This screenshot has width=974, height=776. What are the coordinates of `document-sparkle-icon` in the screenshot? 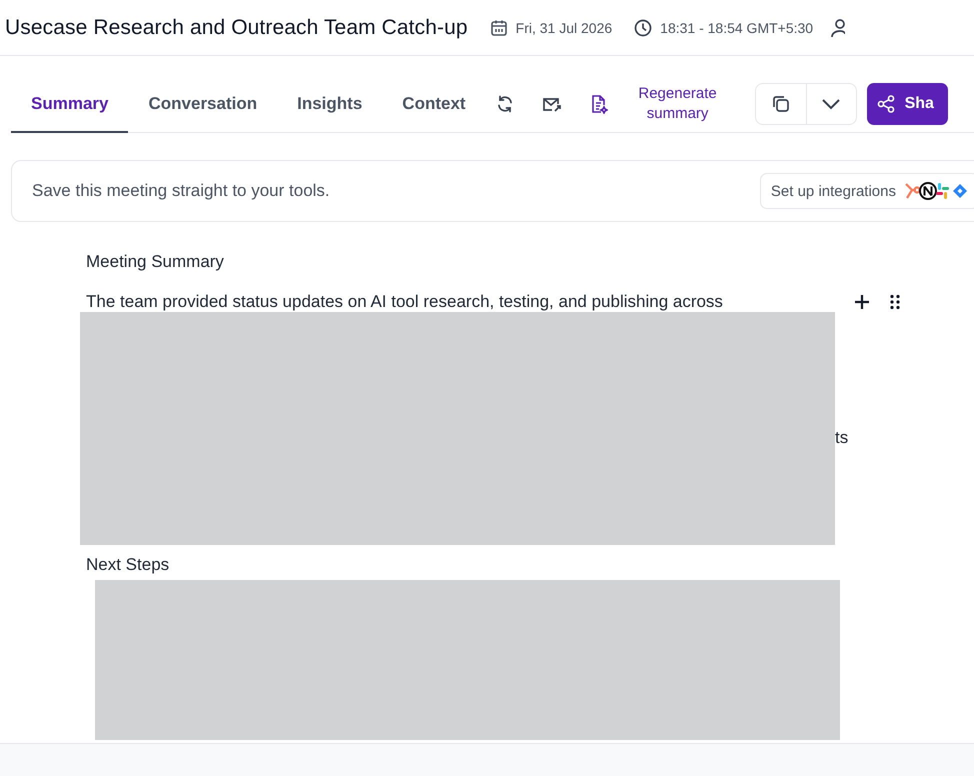 It's located at (599, 104).